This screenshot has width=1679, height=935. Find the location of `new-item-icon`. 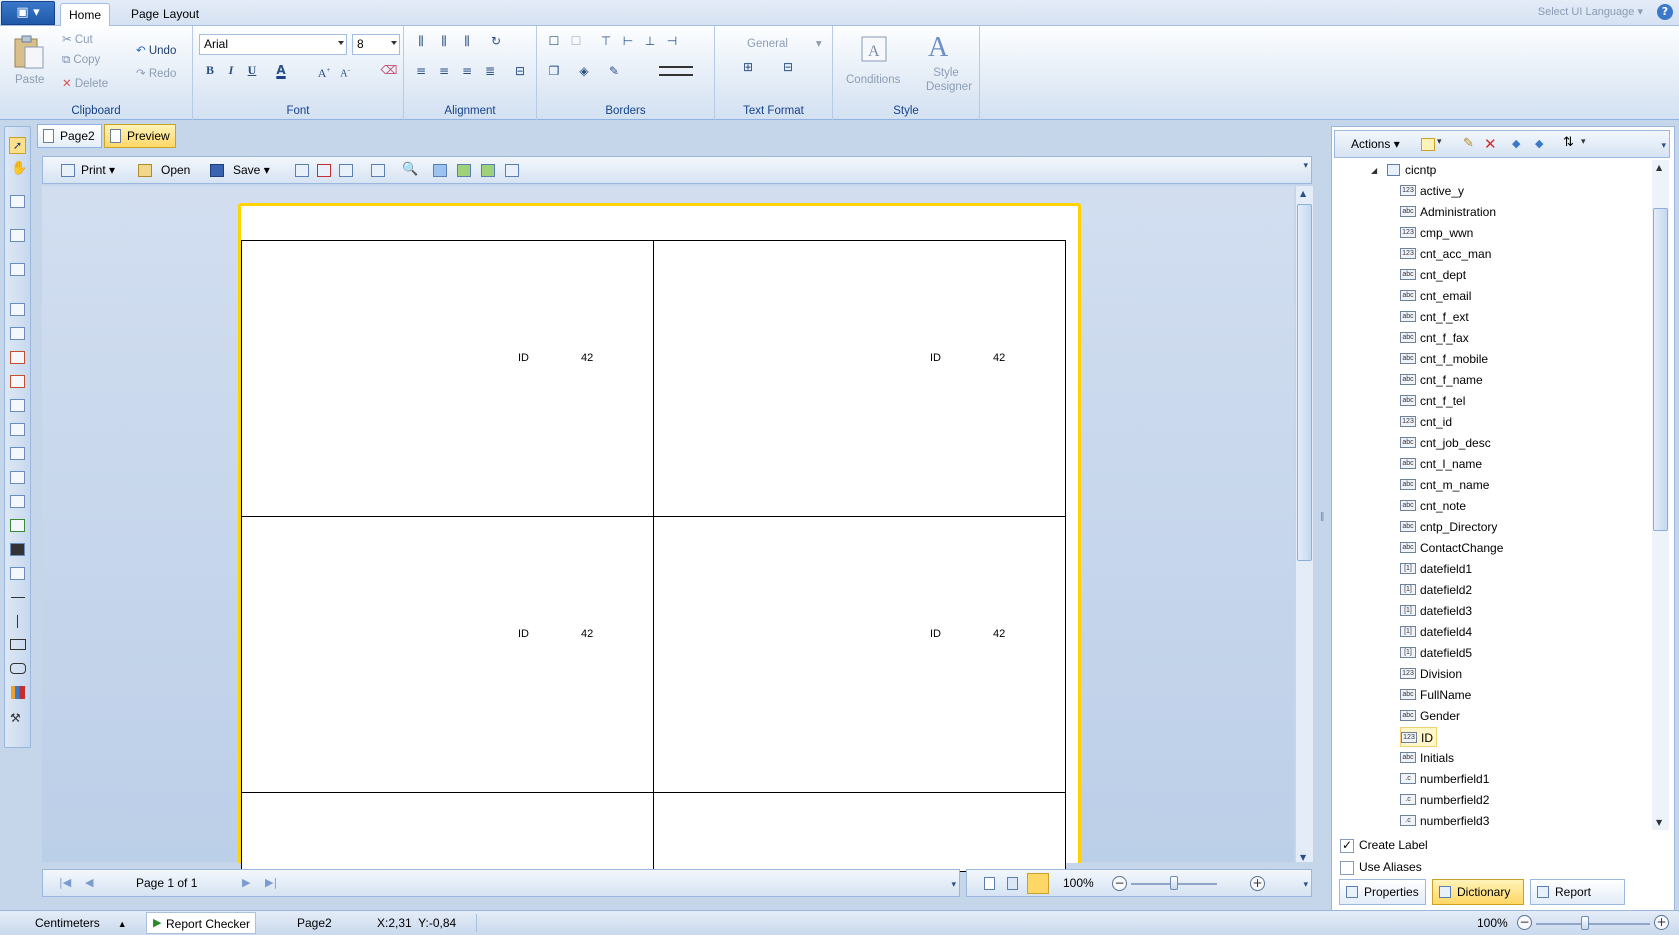

new-item-icon is located at coordinates (1428, 144).